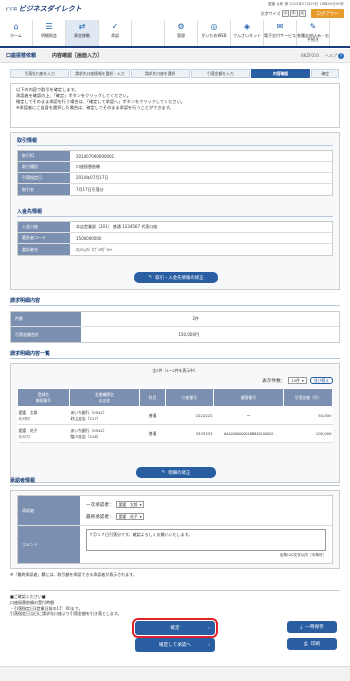  Describe the element at coordinates (175, 189) in the screenshot. I see `trade-row: 取引名 7月17日引落分` at that location.